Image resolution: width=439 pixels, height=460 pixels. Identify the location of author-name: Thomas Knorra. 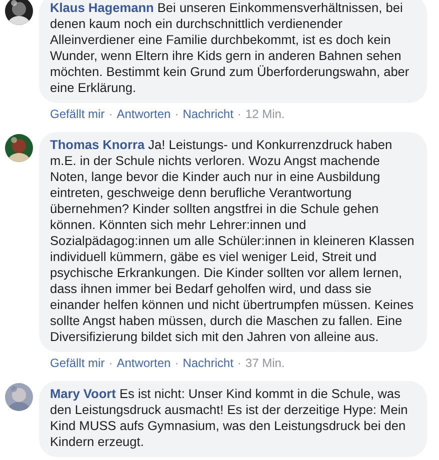
(97, 144).